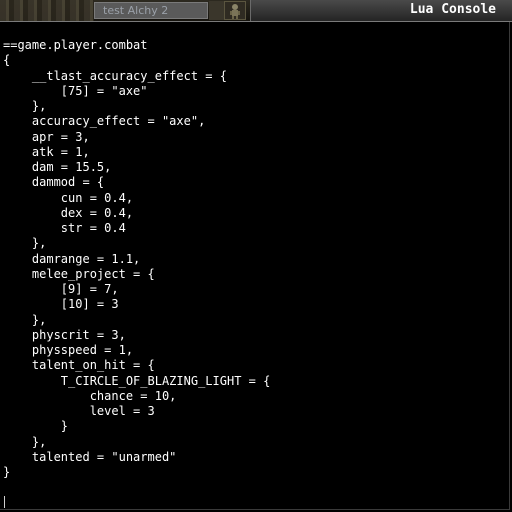  What do you see at coordinates (54, 182) in the screenshot?
I see `console-line: dammod = {` at bounding box center [54, 182].